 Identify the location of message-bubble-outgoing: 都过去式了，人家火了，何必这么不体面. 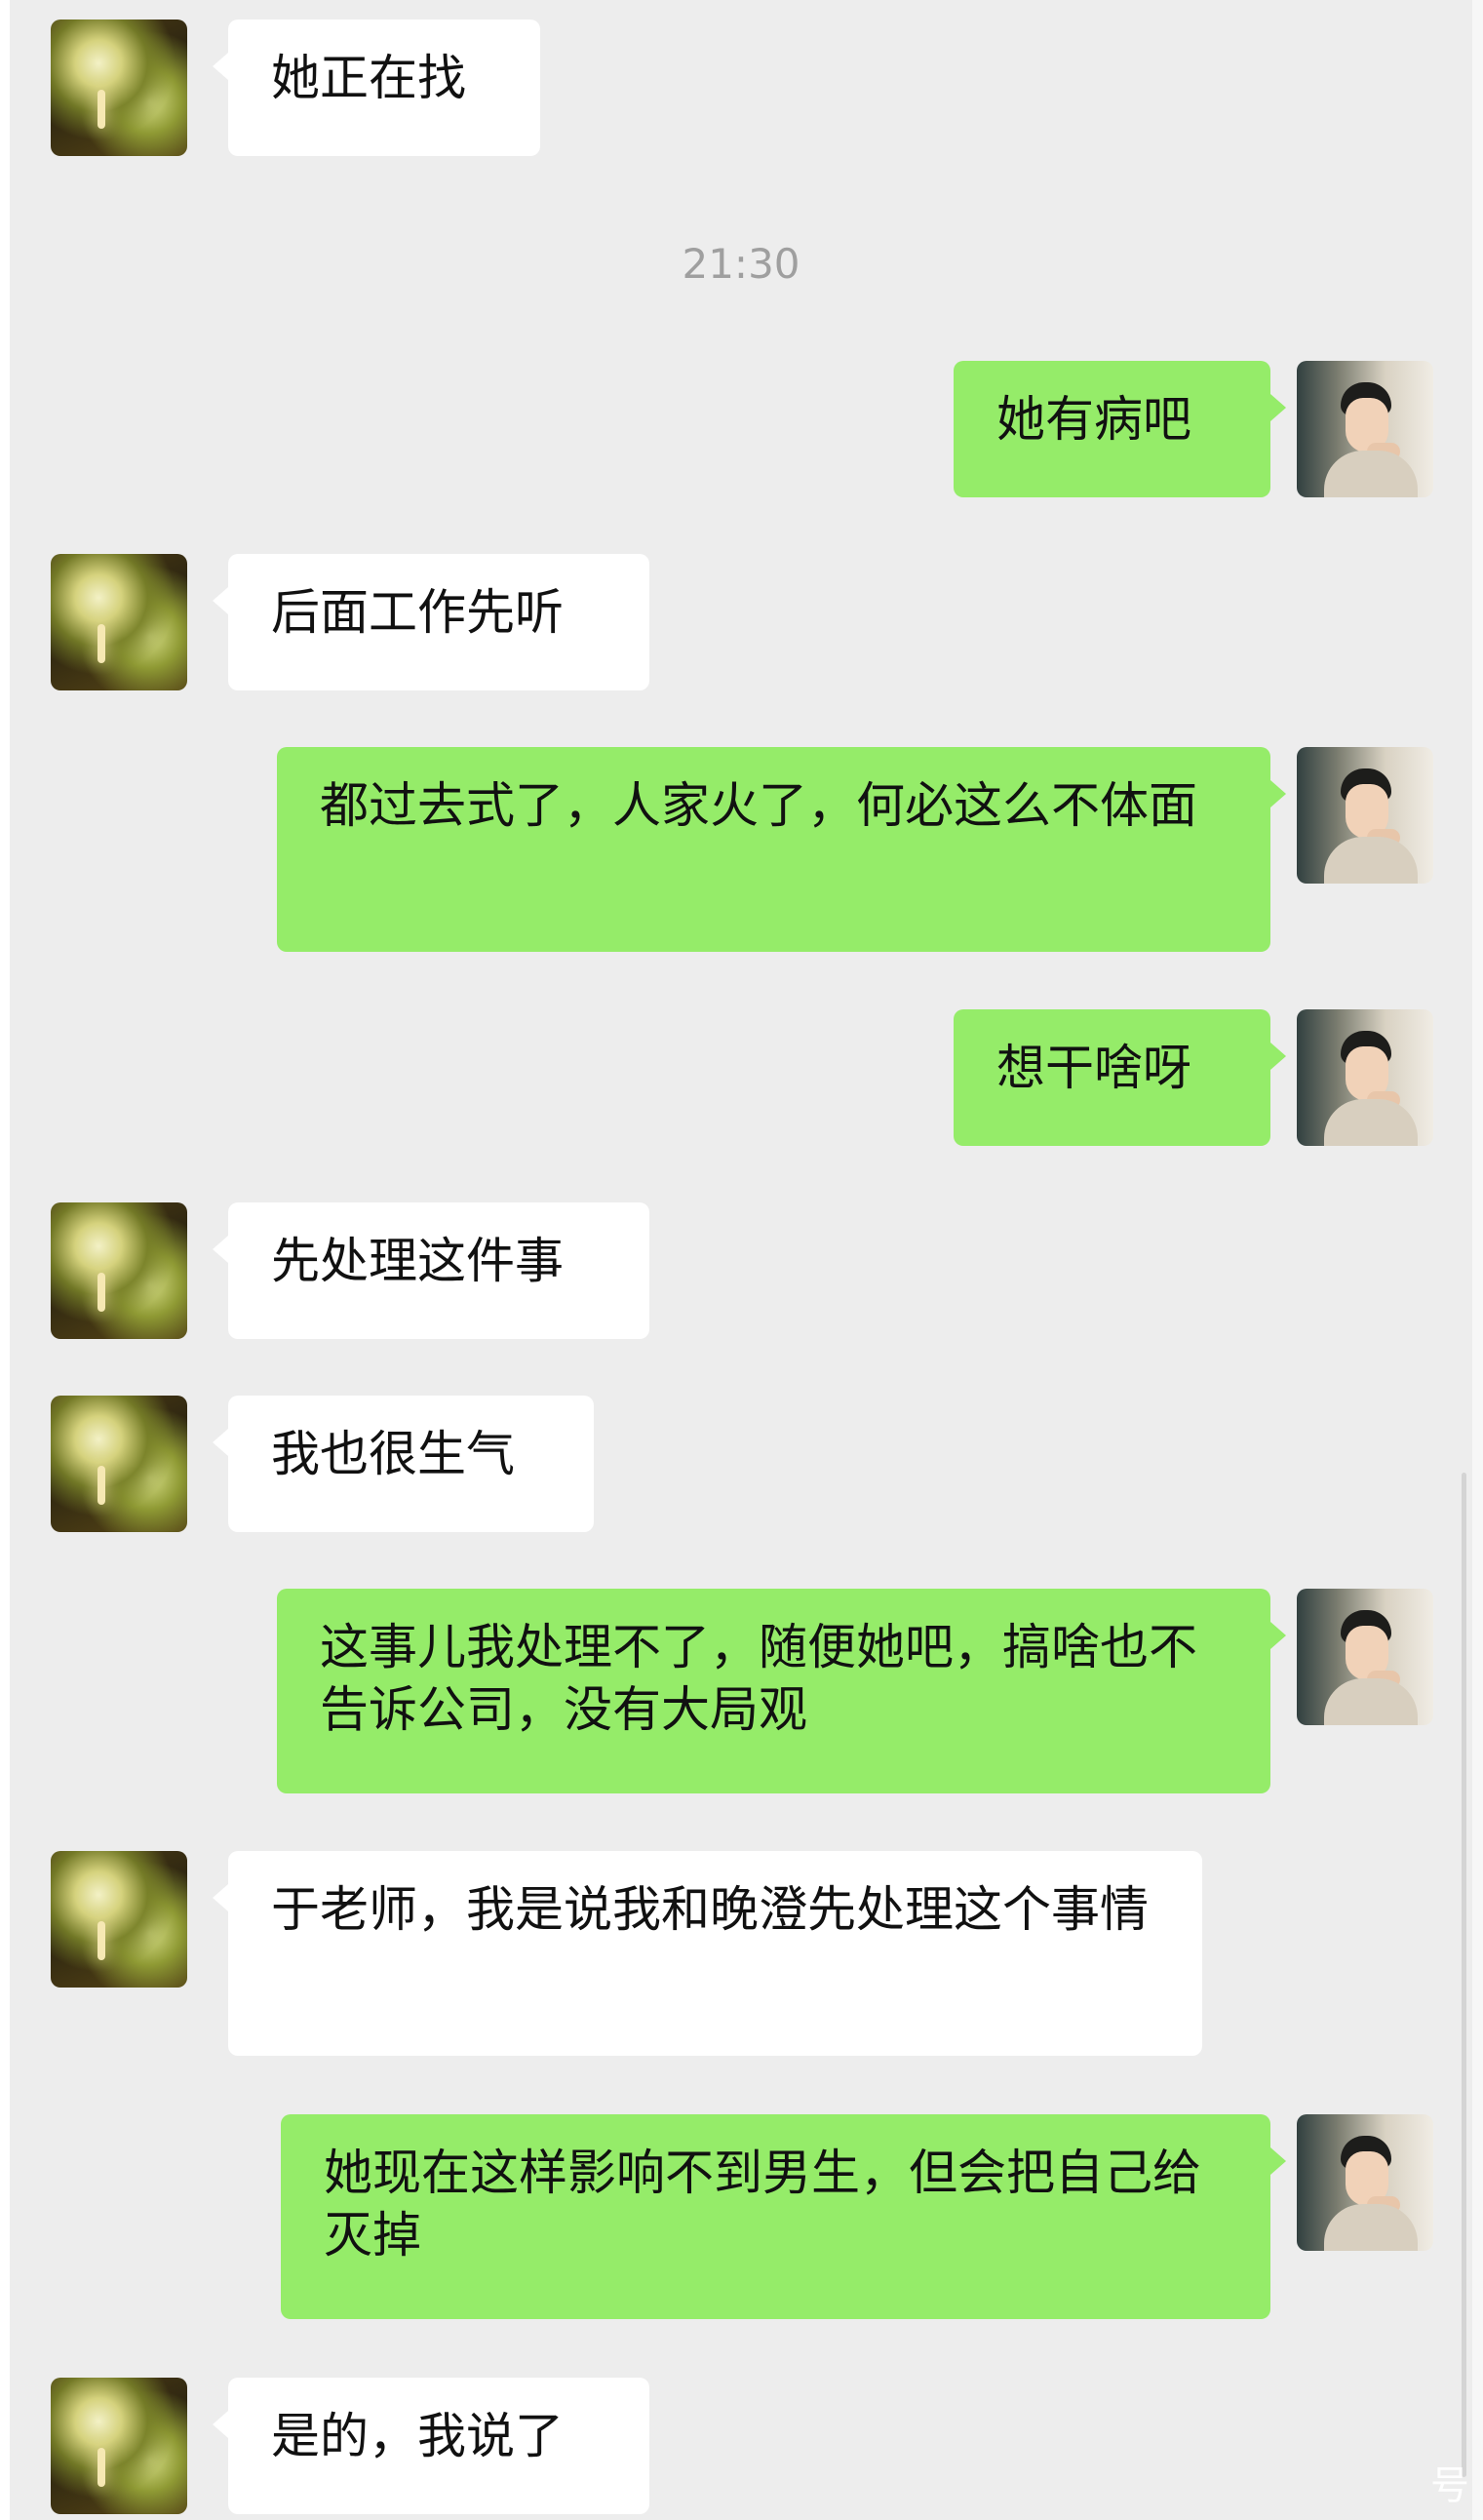
(781, 849).